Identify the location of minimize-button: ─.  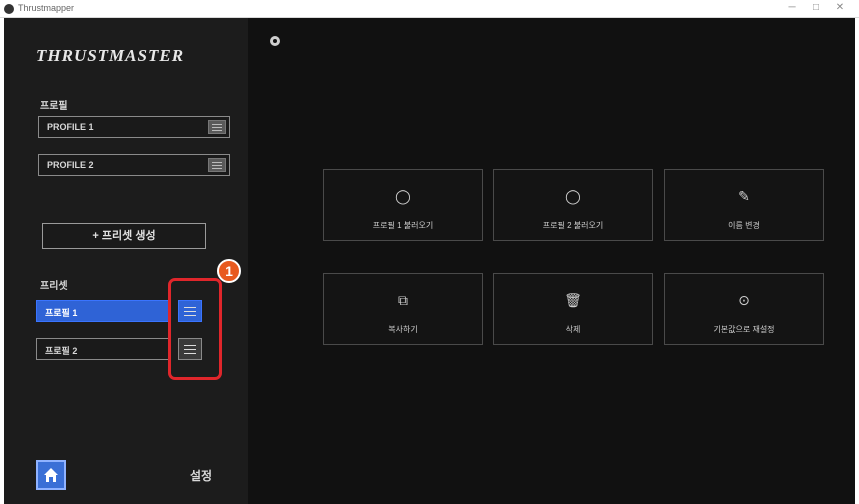
(792, 7).